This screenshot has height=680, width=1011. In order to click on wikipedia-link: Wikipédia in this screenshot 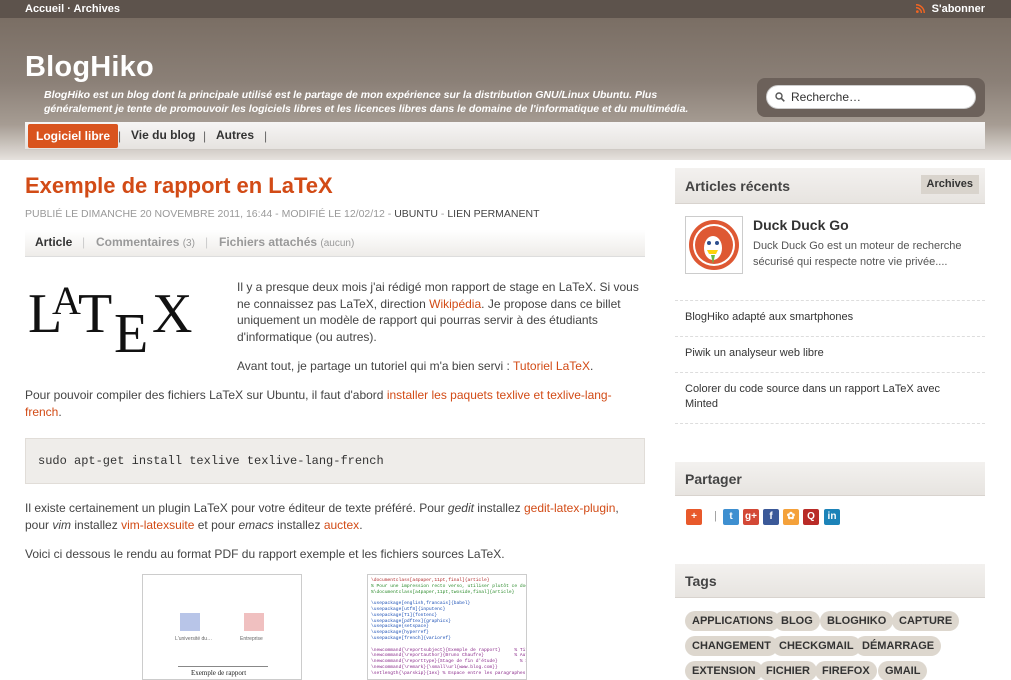, I will do `click(455, 304)`.